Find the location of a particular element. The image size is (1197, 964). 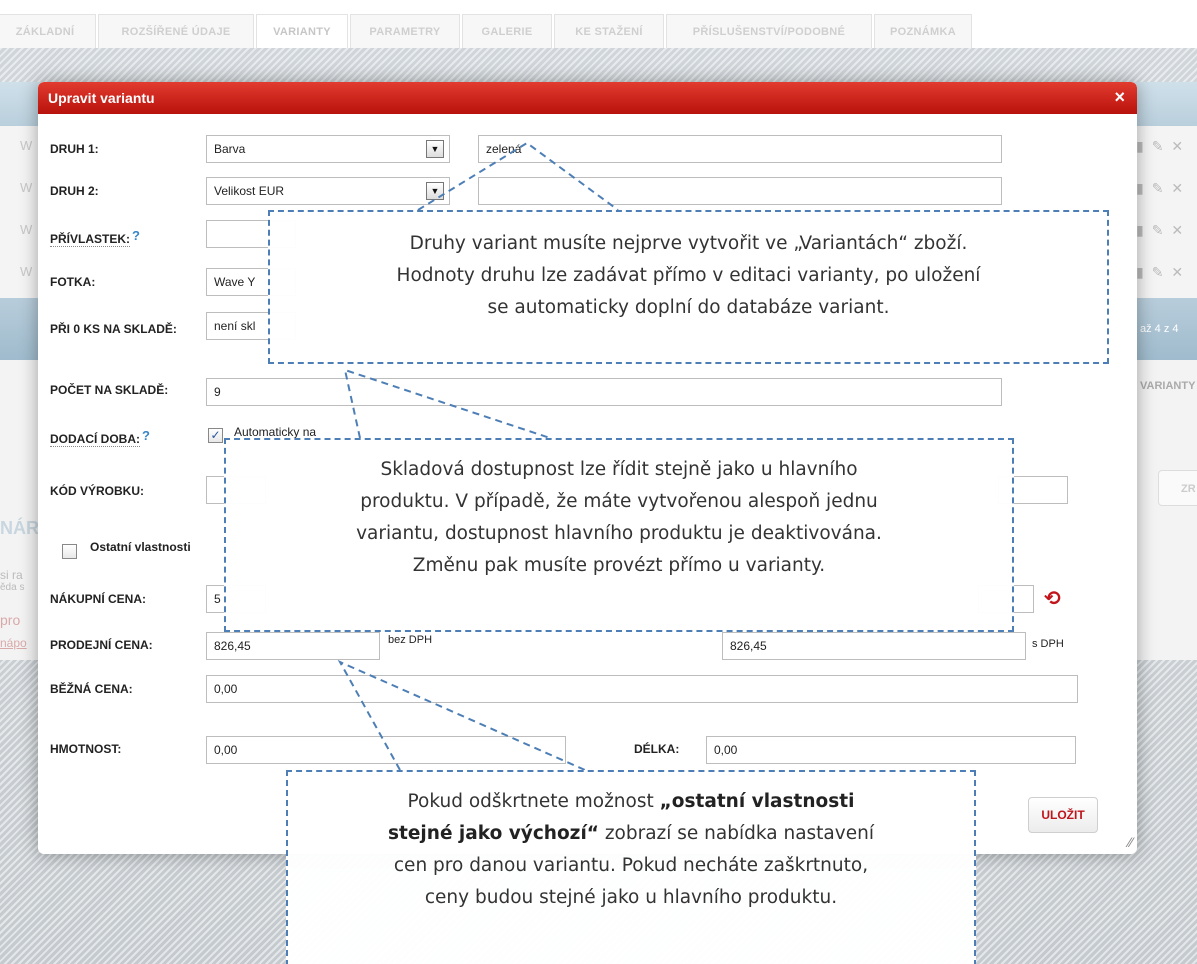

druh1-select-value: Barva is located at coordinates (230, 149).